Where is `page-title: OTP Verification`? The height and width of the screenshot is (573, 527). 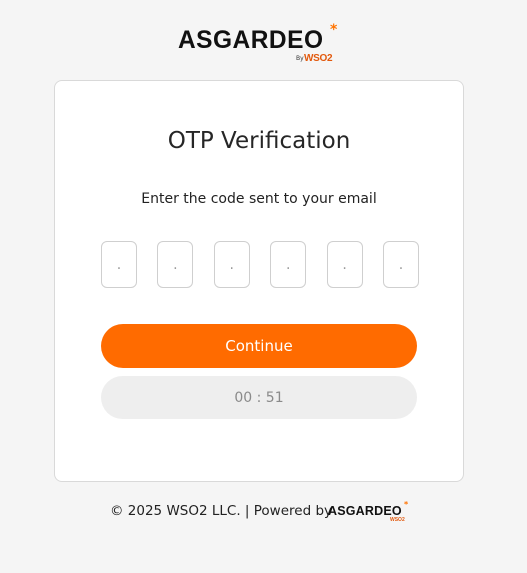 page-title: OTP Verification is located at coordinates (259, 141).